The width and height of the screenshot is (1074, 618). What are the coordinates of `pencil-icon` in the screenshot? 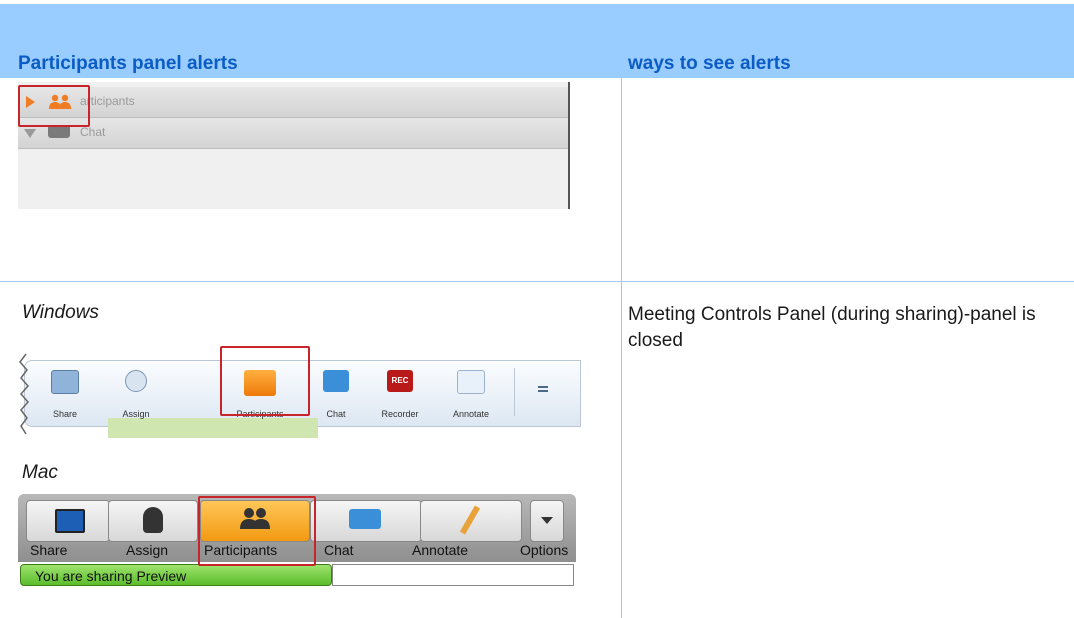 It's located at (470, 520).